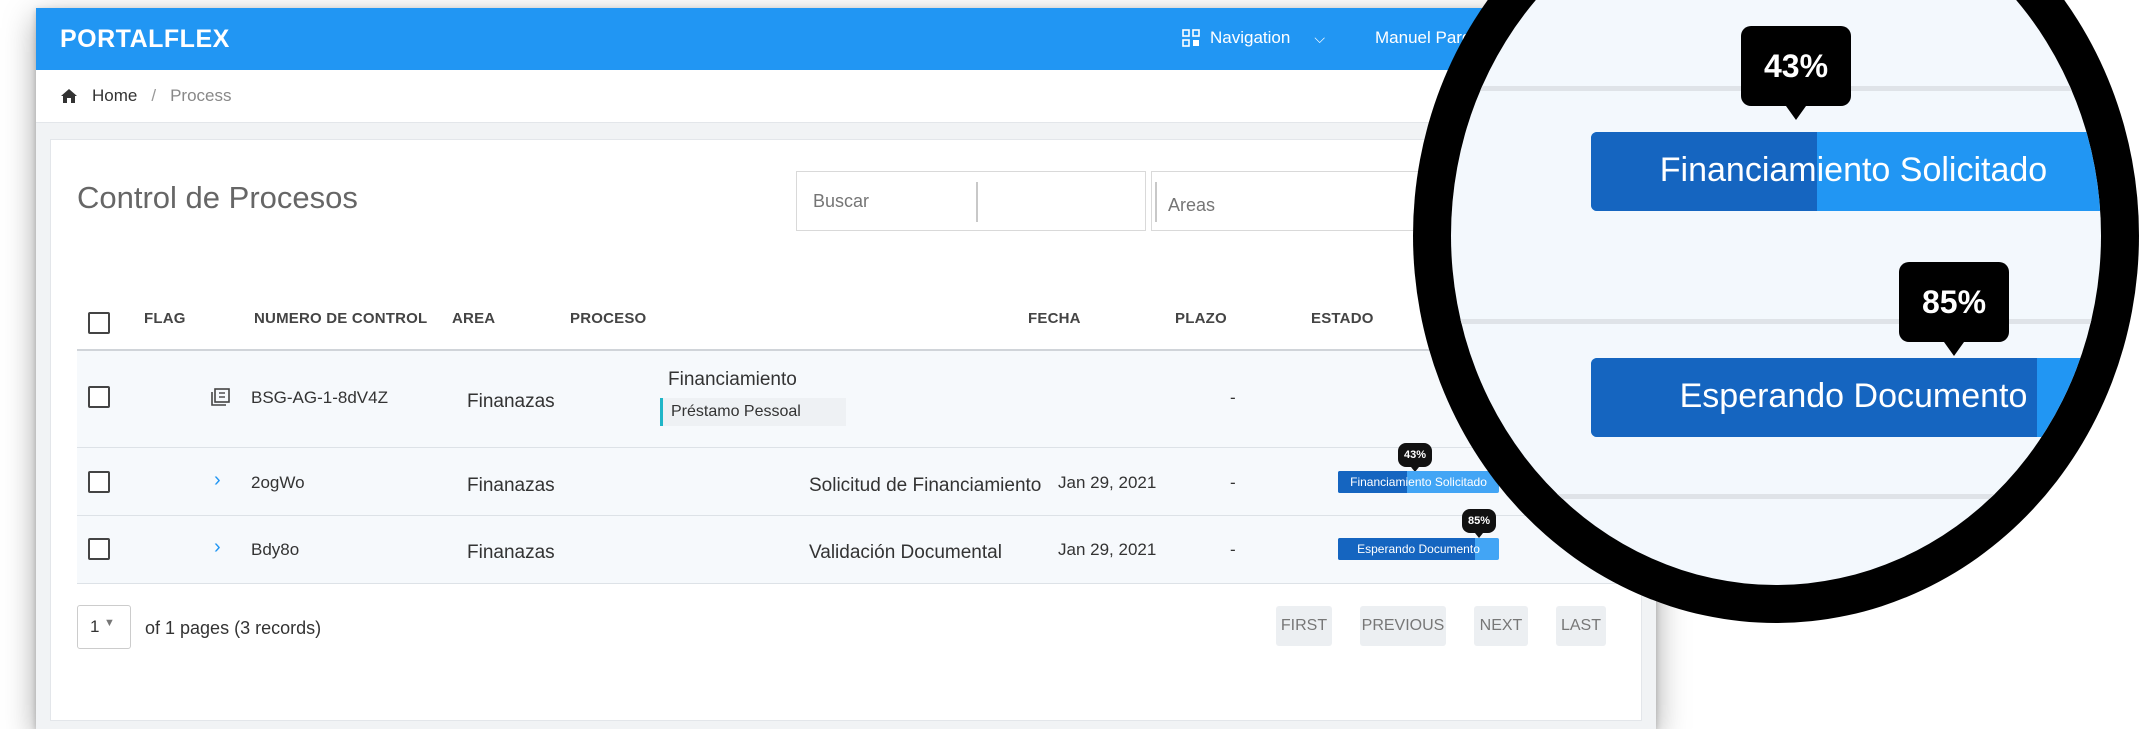 The height and width of the screenshot is (729, 2154). I want to click on navigation-label: Navigation, so click(1250, 37).